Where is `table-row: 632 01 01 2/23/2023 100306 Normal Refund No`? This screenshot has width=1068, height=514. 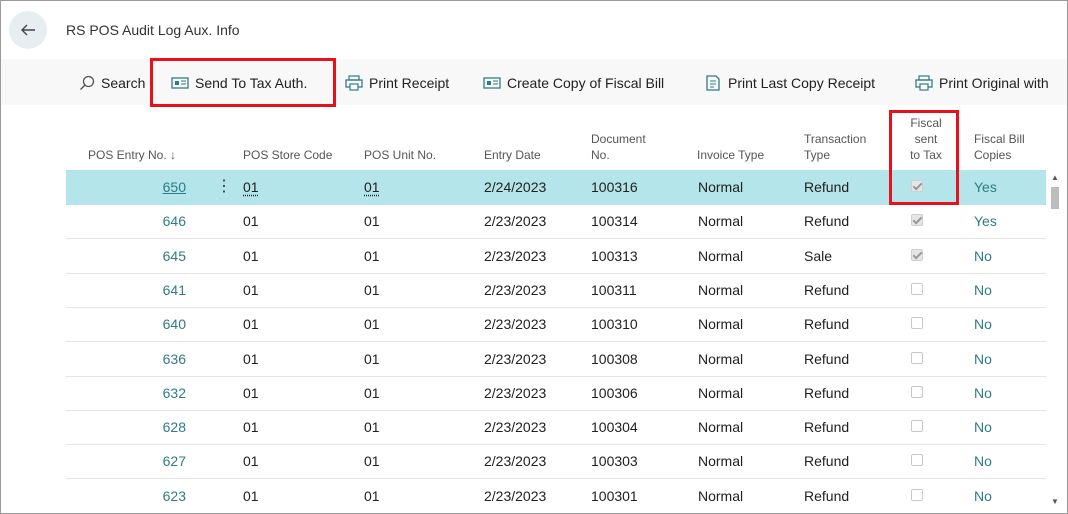 table-row: 632 01 01 2/23/2023 100306 Normal Refund No is located at coordinates (556, 393).